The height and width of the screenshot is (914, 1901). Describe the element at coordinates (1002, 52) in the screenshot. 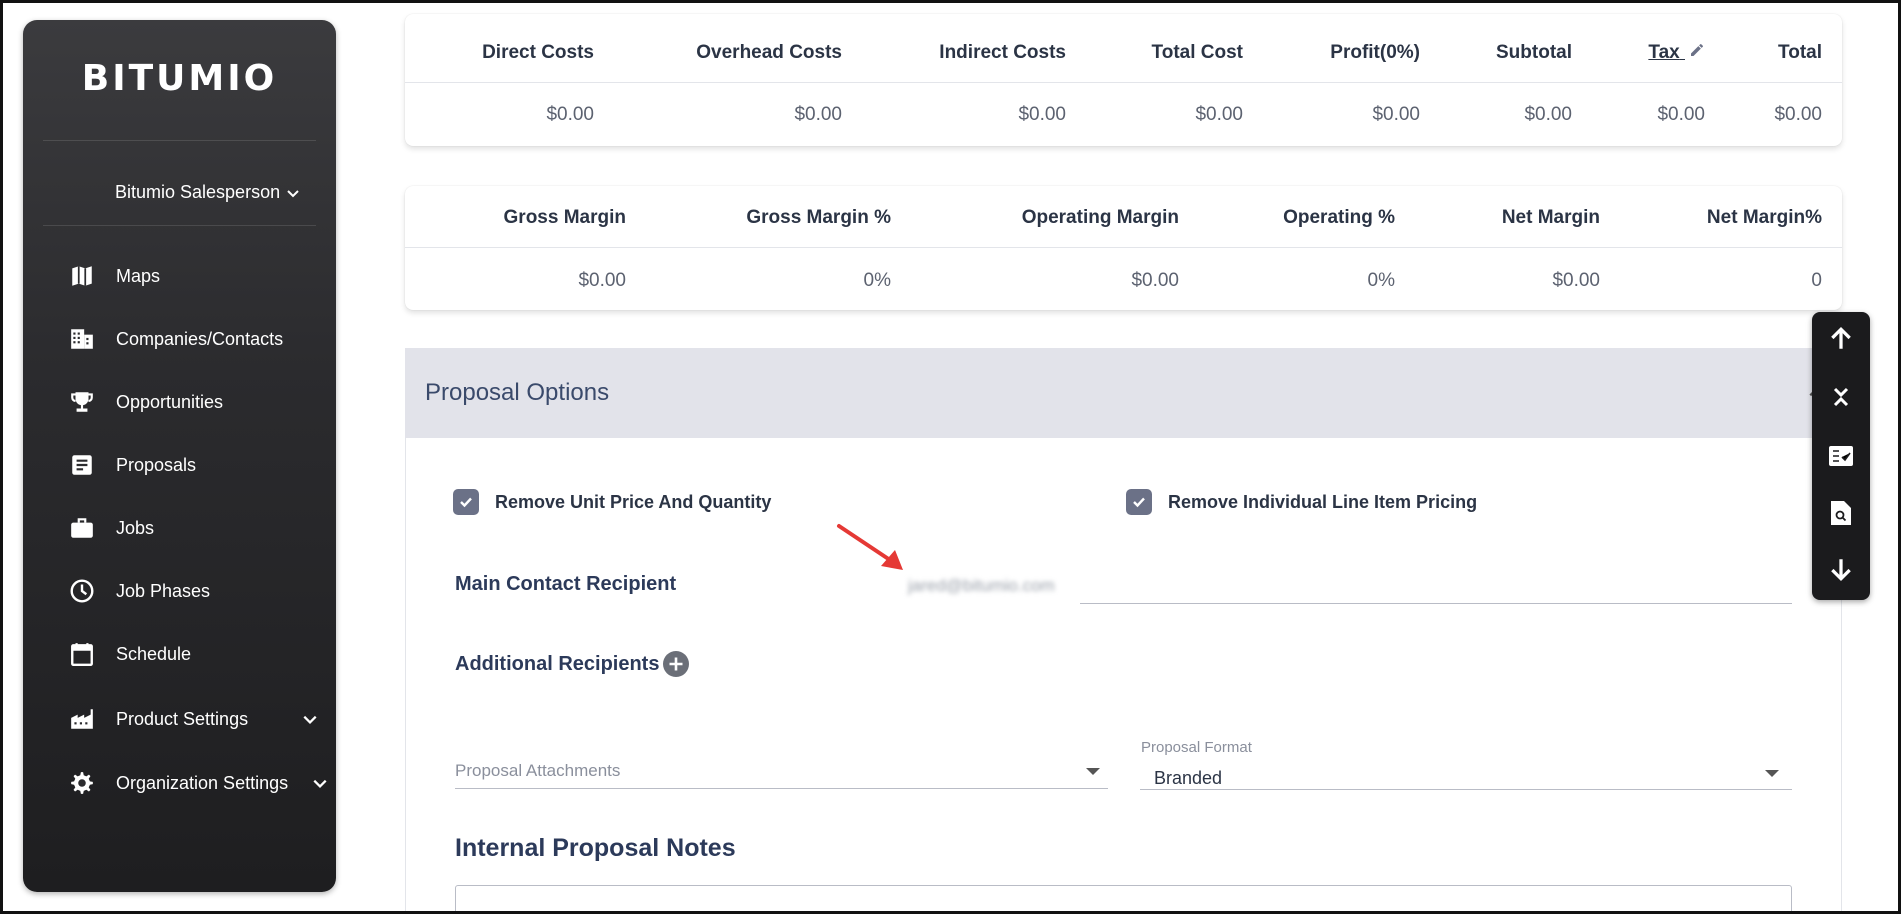

I see `column-header: Indirect Costs` at that location.